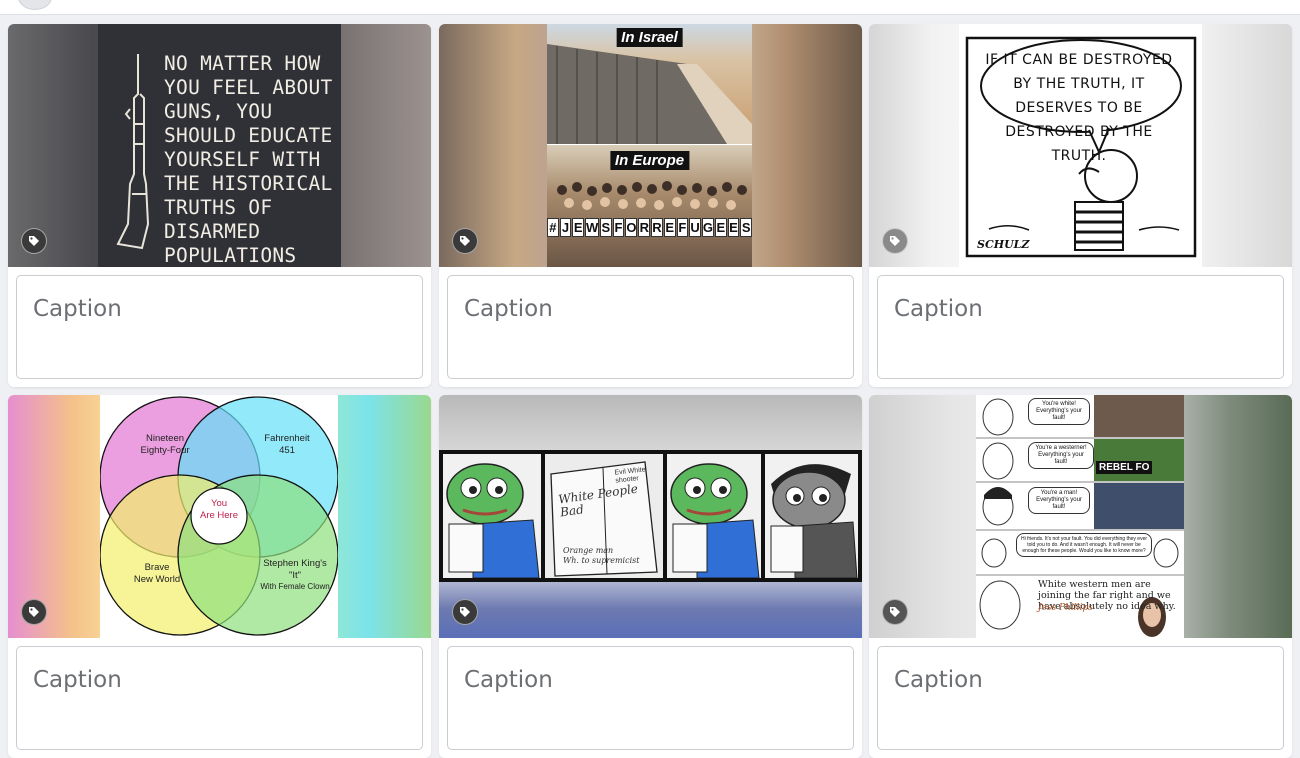 The image size is (1300, 758). What do you see at coordinates (631, 227) in the screenshot?
I see `sign-letter: O` at bounding box center [631, 227].